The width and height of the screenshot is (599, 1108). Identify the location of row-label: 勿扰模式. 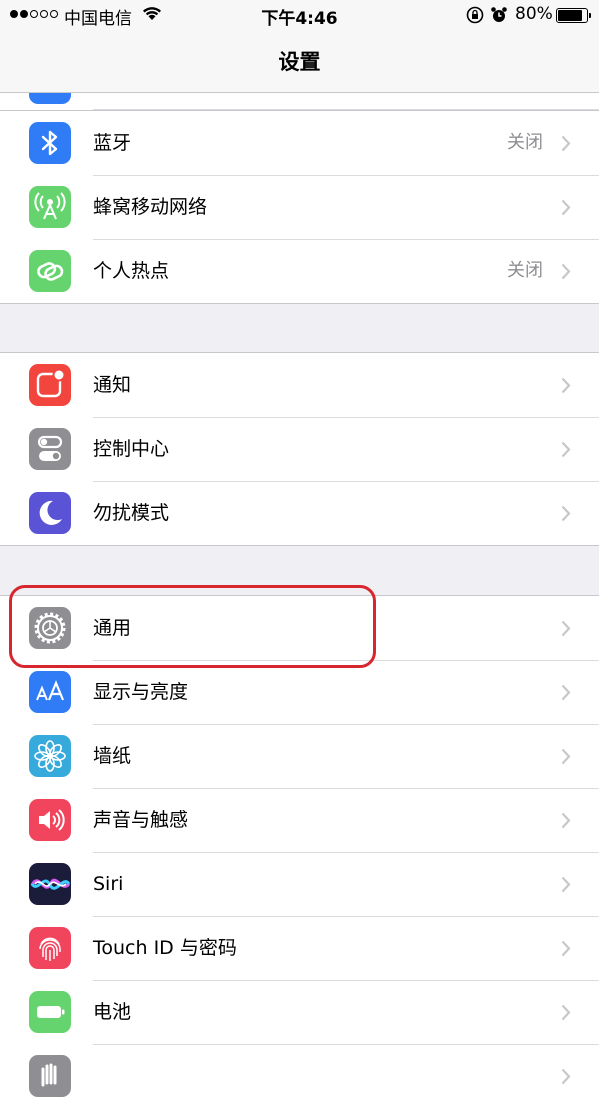
(131, 513).